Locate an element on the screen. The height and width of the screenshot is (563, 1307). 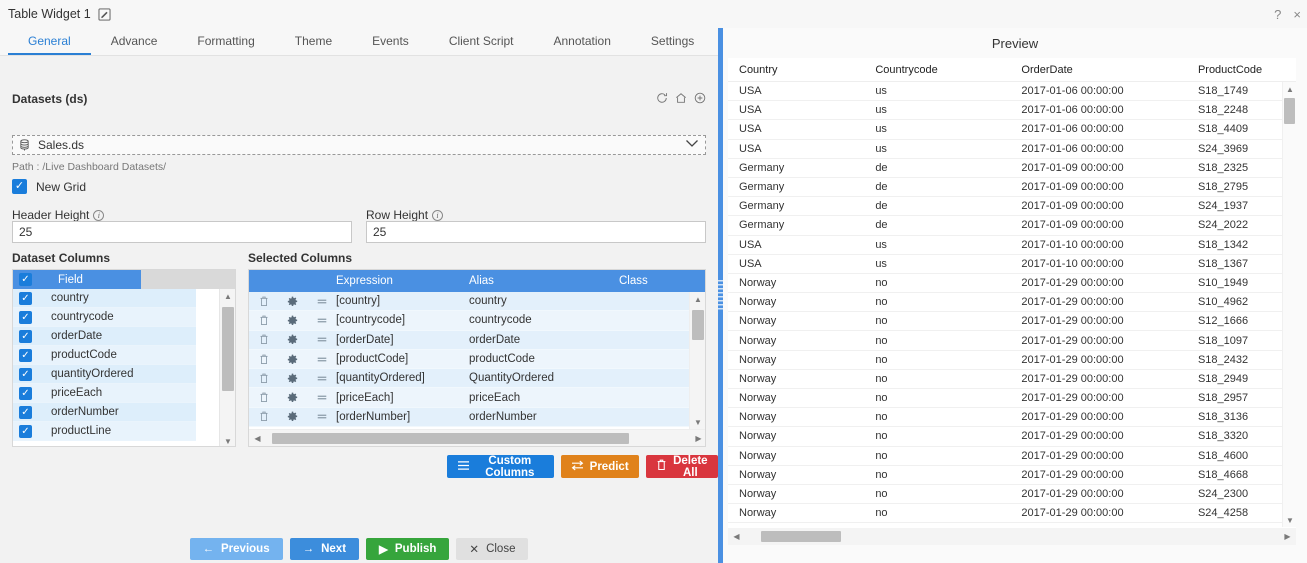
dataset-column-item: ✓ orderNumber is located at coordinates (104, 412).